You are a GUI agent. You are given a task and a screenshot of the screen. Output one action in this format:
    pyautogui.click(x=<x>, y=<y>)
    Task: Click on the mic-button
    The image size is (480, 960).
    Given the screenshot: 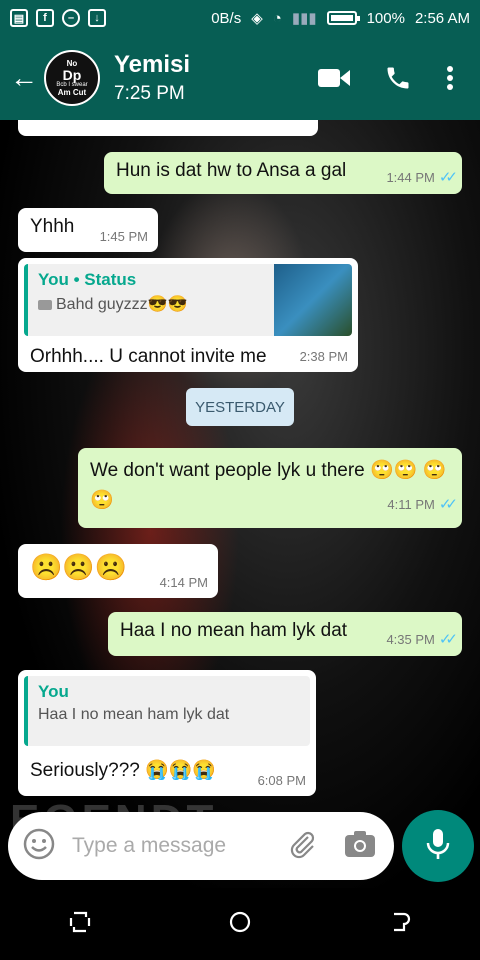 What is the action you would take?
    pyautogui.click(x=438, y=846)
    